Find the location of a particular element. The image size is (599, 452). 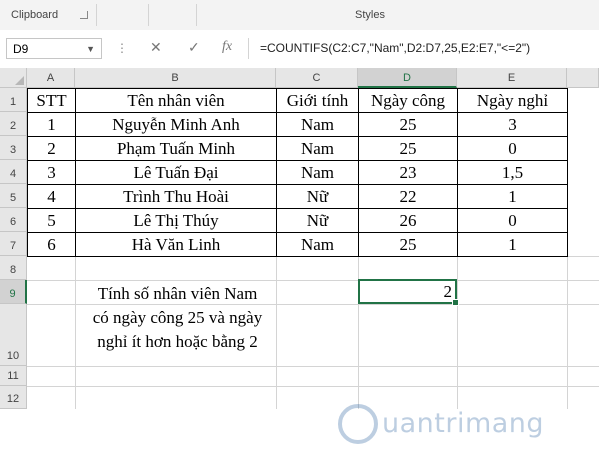

row-header-12: 12 is located at coordinates (13, 397).